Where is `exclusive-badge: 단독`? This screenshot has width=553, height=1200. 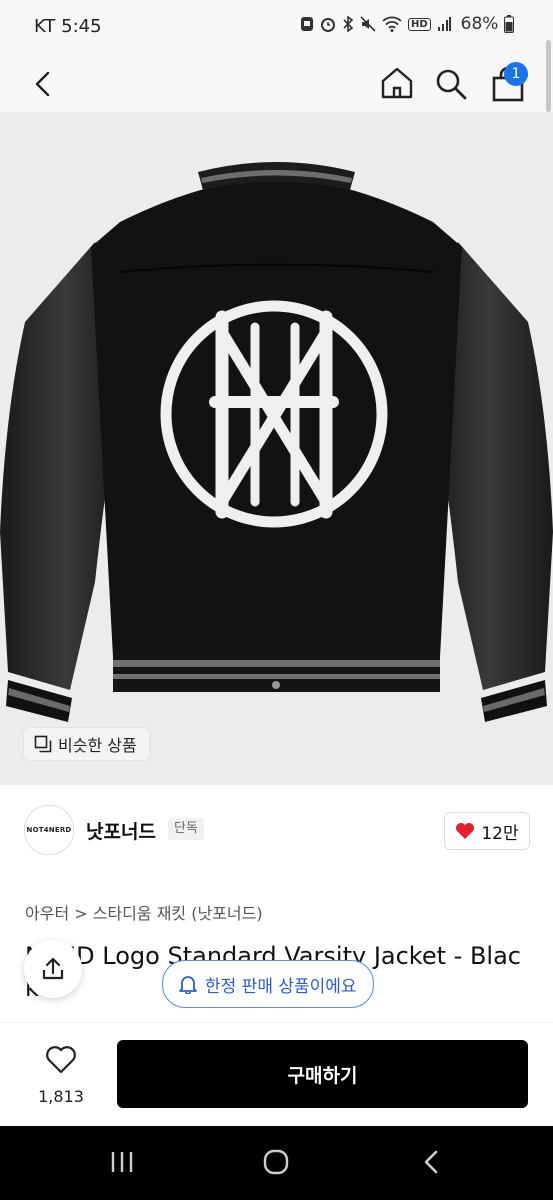
exclusive-badge: 단독 is located at coordinates (186, 829).